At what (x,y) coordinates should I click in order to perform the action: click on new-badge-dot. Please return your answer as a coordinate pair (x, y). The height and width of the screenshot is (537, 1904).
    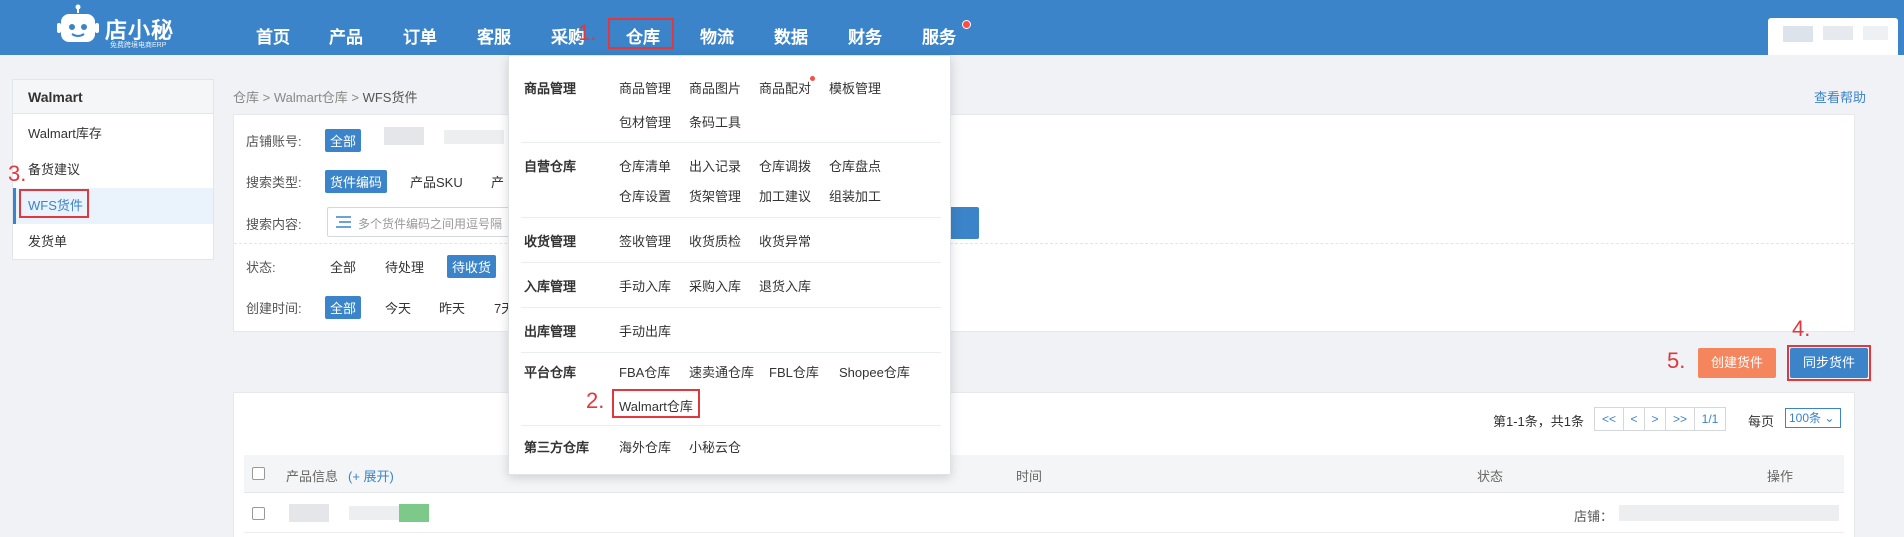
    Looking at the image, I should click on (812, 78).